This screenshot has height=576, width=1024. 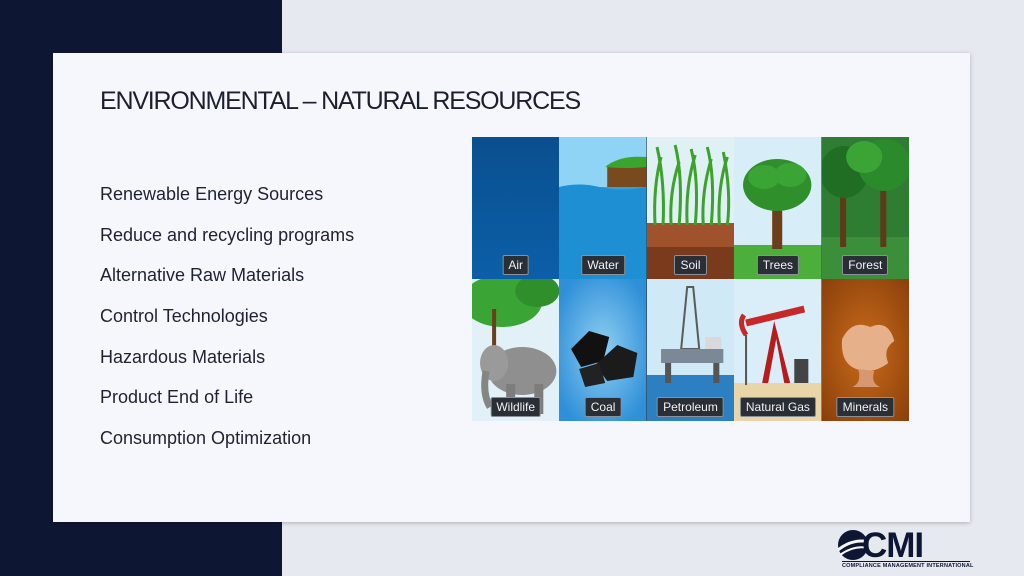 What do you see at coordinates (778, 350) in the screenshot?
I see `tile-natural-gas: Natural Gas` at bounding box center [778, 350].